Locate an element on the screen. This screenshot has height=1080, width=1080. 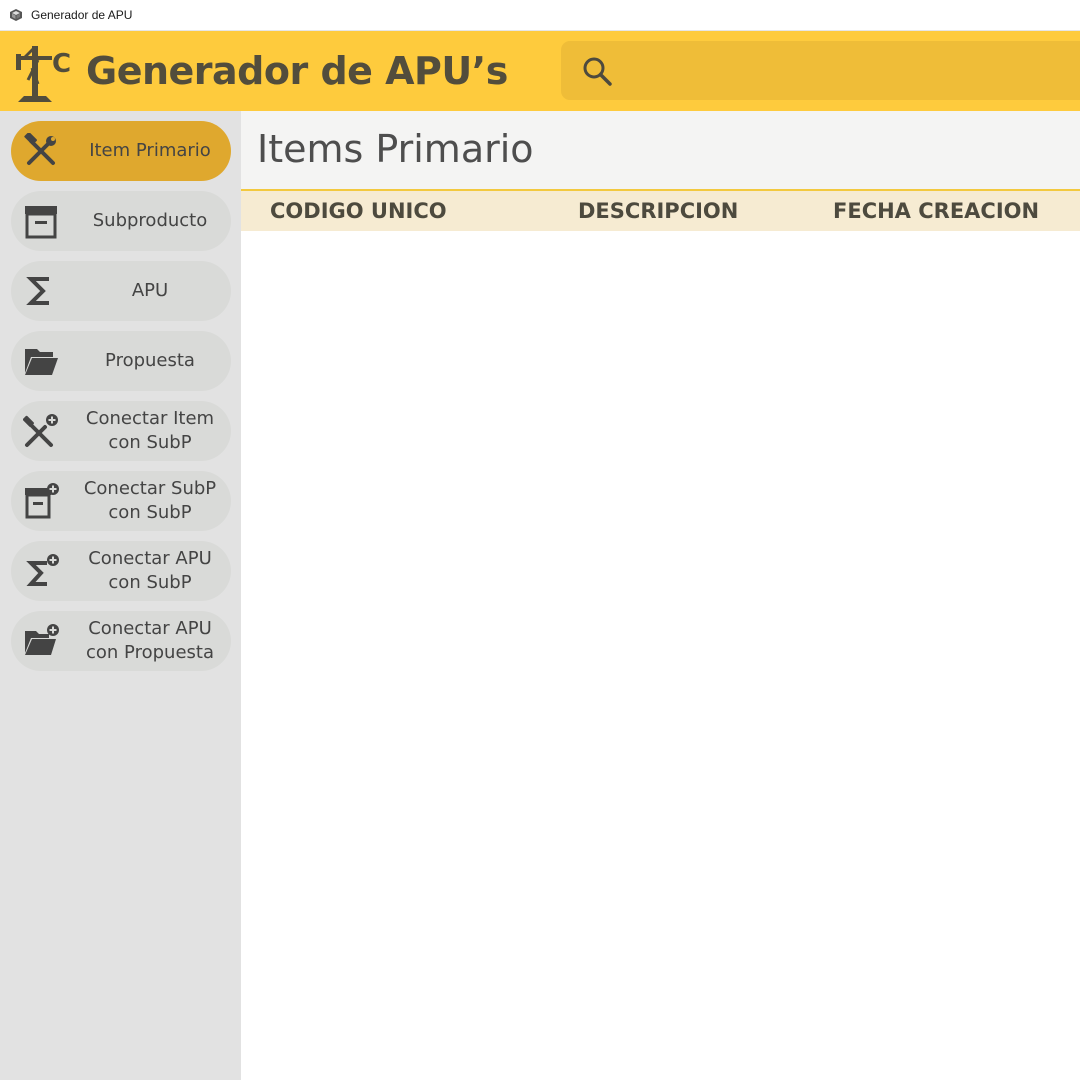
sidebar-item-label: Conectar Item con SubP is located at coordinates (150, 430).